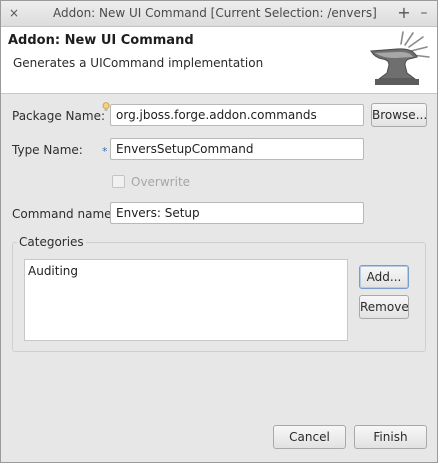 This screenshot has height=463, width=438. What do you see at coordinates (390, 437) in the screenshot?
I see `finish-button: Finish` at bounding box center [390, 437].